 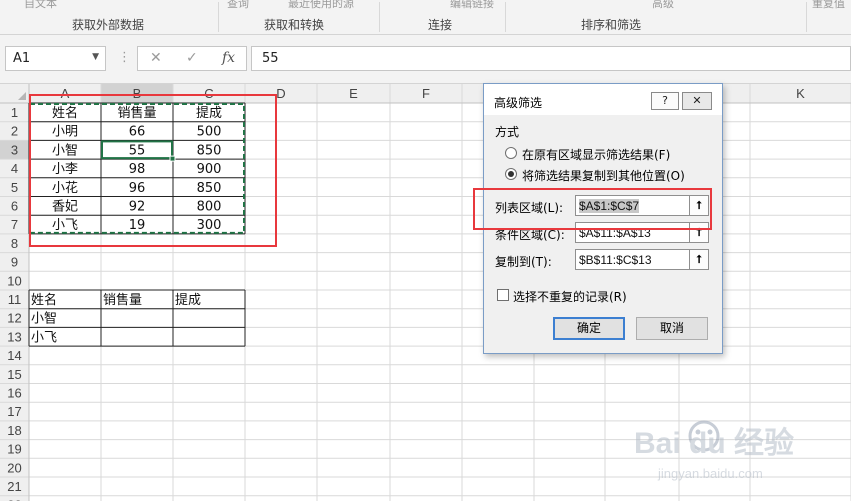 I want to click on row-header-19: 19, so click(x=14, y=449).